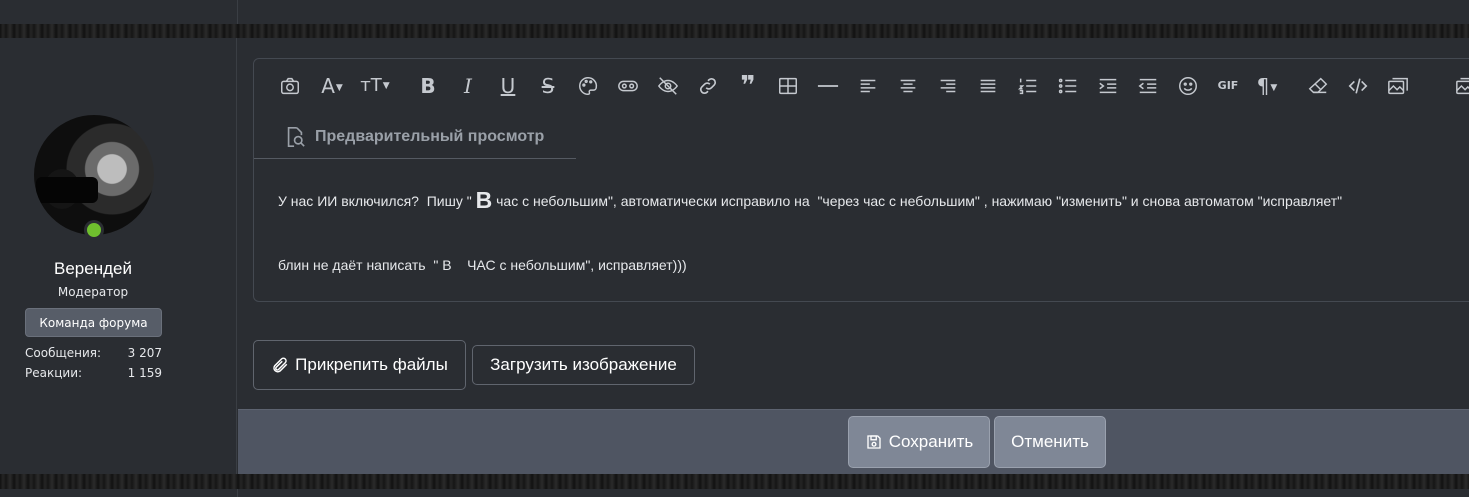 The width and height of the screenshot is (1469, 497). Describe the element at coordinates (144, 373) in the screenshot. I see `stat-value: 1 159` at that location.